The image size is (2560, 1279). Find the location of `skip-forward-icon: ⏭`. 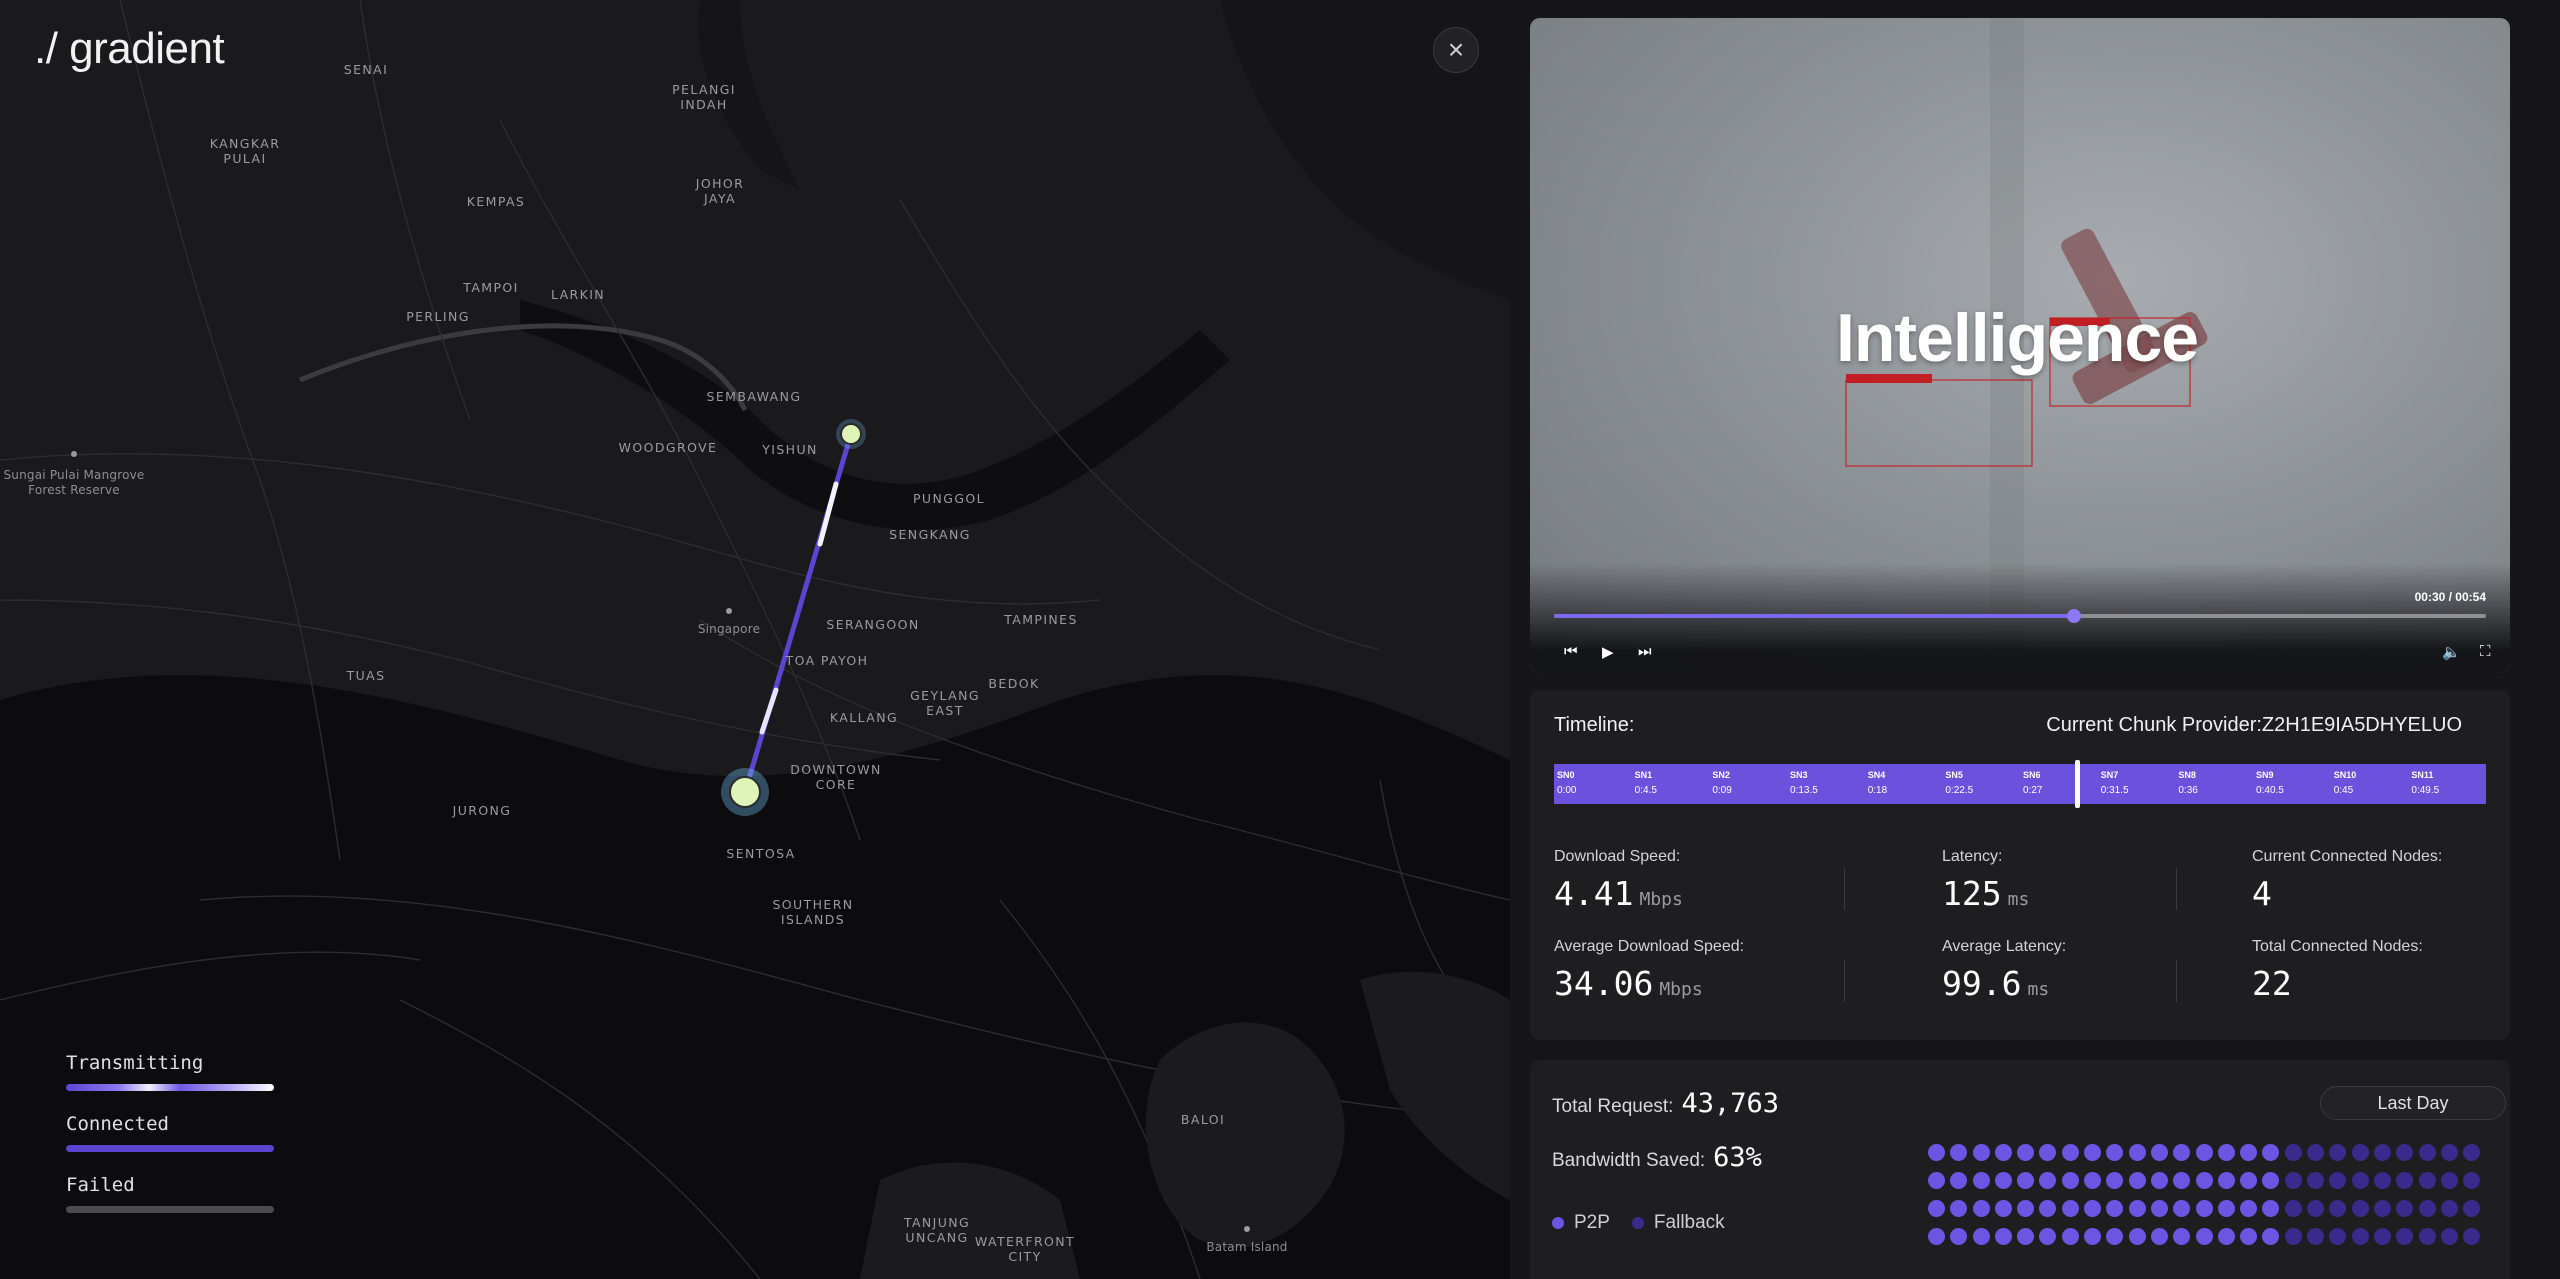

skip-forward-icon: ⏭ is located at coordinates (1645, 651).